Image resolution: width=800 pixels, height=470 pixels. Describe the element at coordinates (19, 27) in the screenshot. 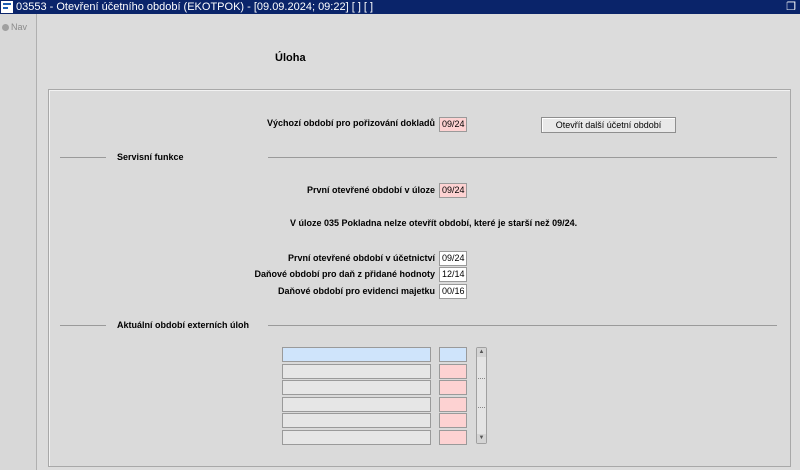

I see `nav-label: Nav` at that location.